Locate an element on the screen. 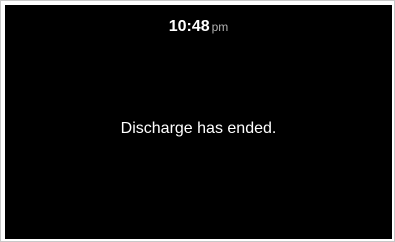  clock: 10:48 pm is located at coordinates (198, 27).